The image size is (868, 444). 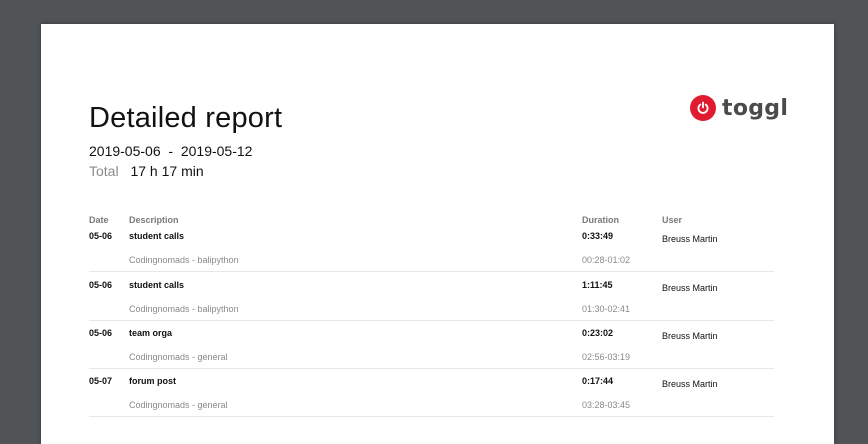 I want to click on entry-description: team orga, so click(x=151, y=333).